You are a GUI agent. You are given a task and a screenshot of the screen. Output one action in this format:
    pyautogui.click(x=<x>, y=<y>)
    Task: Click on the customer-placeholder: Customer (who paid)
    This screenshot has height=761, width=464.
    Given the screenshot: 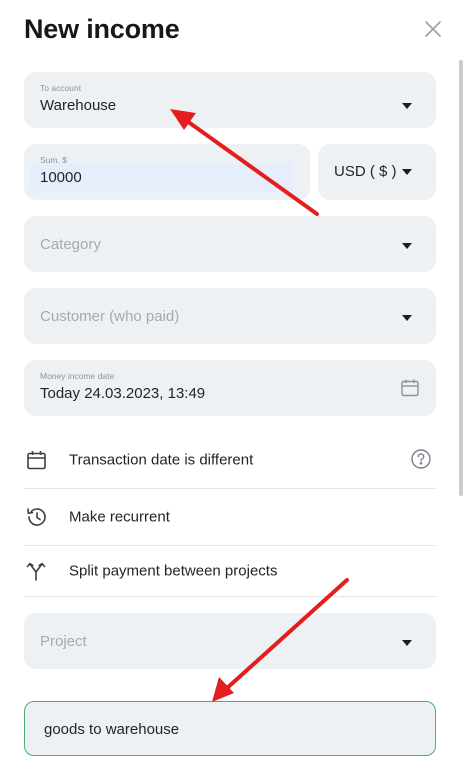 What is the action you would take?
    pyautogui.click(x=110, y=316)
    